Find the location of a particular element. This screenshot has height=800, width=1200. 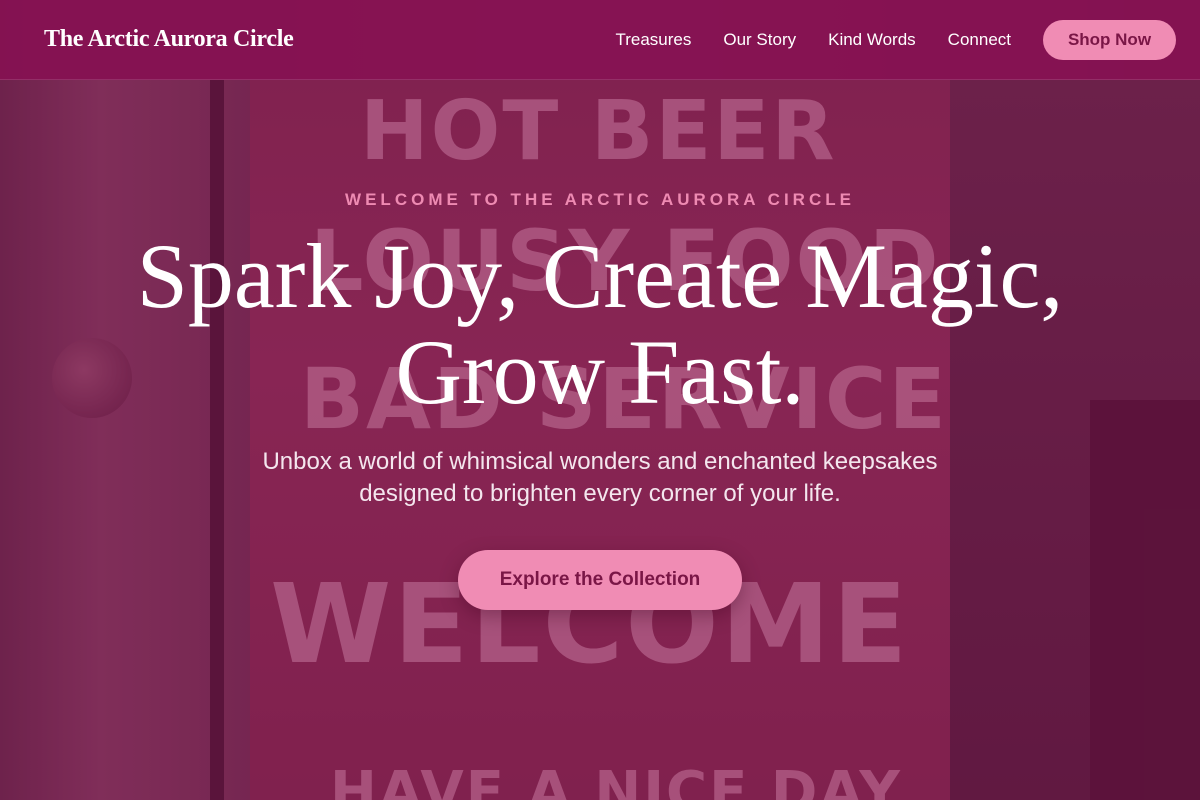

nav-link-our-story: Our Story is located at coordinates (759, 40).